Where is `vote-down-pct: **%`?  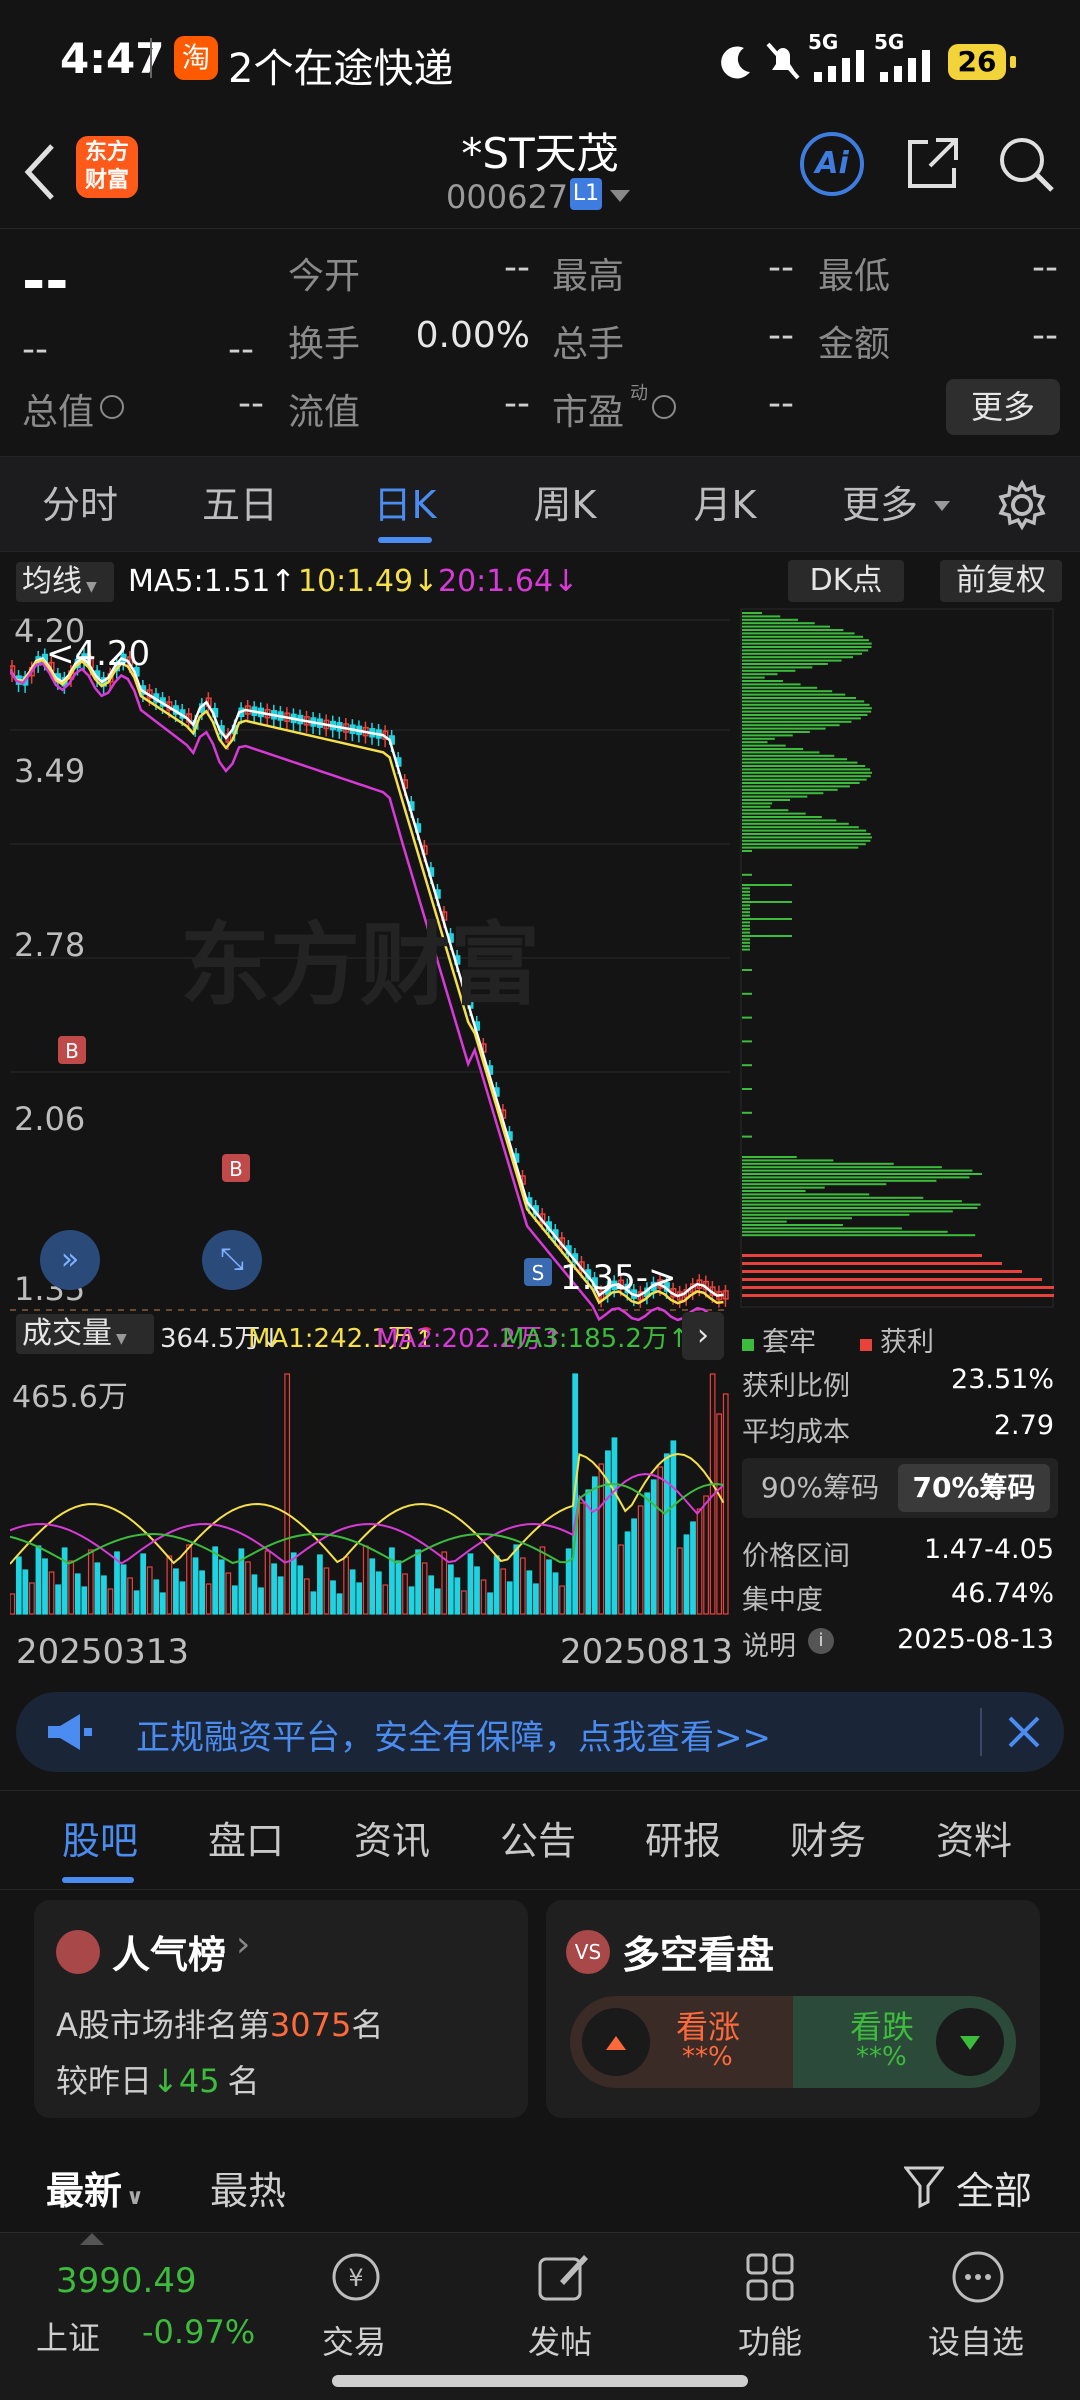
vote-down-pct: **% is located at coordinates (881, 2057).